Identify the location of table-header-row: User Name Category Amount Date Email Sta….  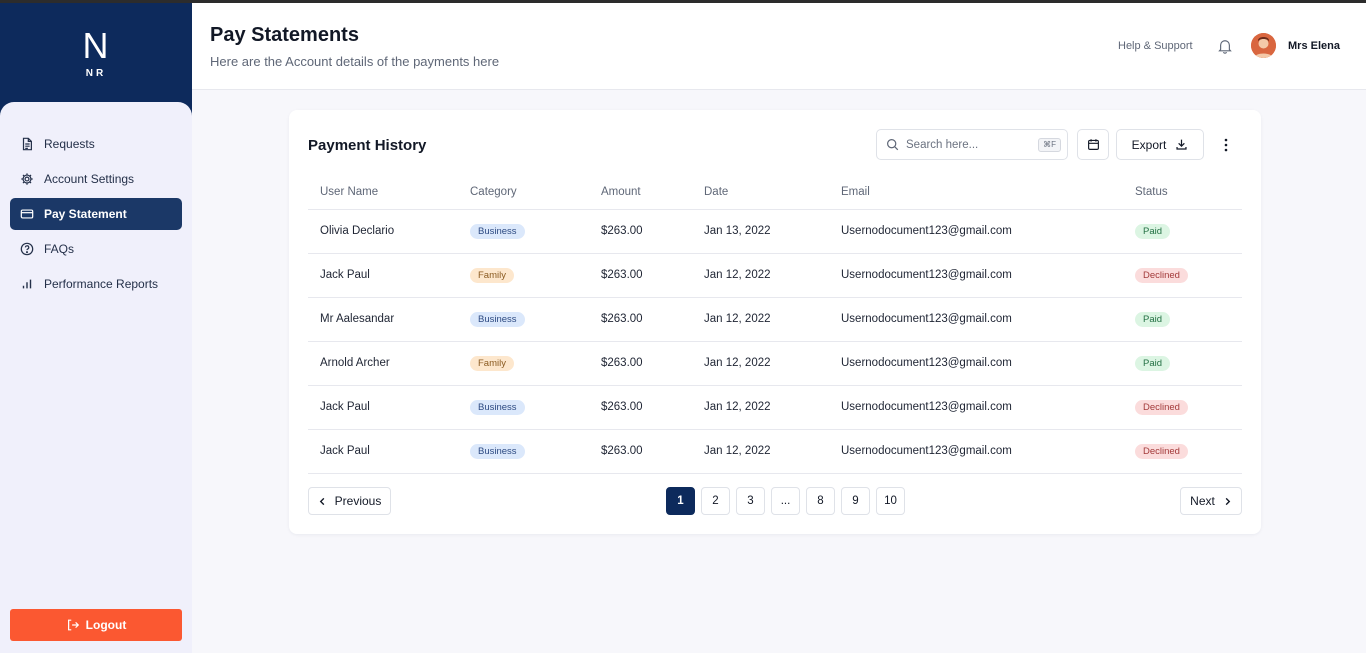
(775, 192).